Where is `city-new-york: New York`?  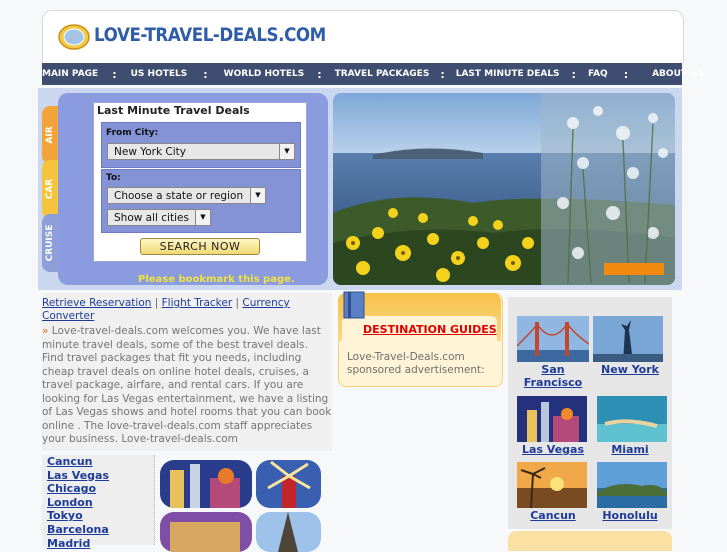 city-new-york: New York is located at coordinates (630, 369).